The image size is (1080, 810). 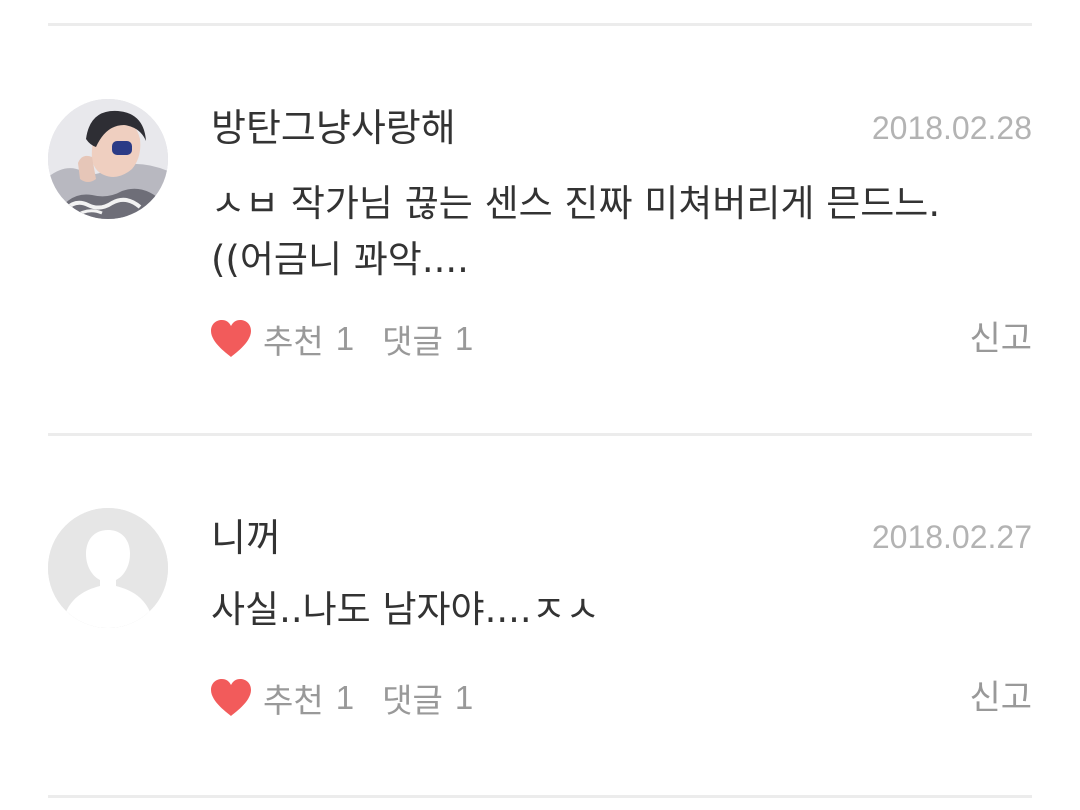 I want to click on default-user-icon, so click(x=108, y=568).